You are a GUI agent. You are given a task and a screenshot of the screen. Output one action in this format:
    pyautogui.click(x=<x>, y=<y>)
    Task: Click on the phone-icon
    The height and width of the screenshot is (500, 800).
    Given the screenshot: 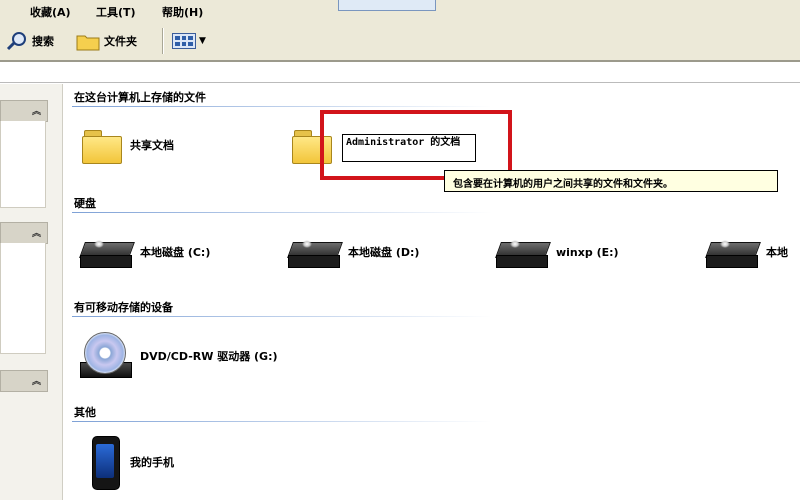 What is the action you would take?
    pyautogui.click(x=105, y=463)
    